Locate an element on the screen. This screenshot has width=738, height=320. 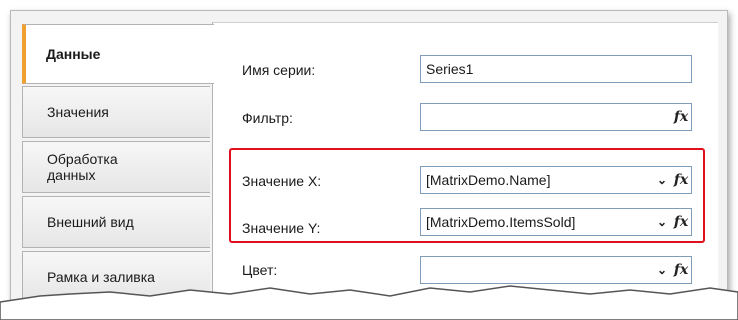
tab-data-processing: Обработка данных is located at coordinates (116, 167).